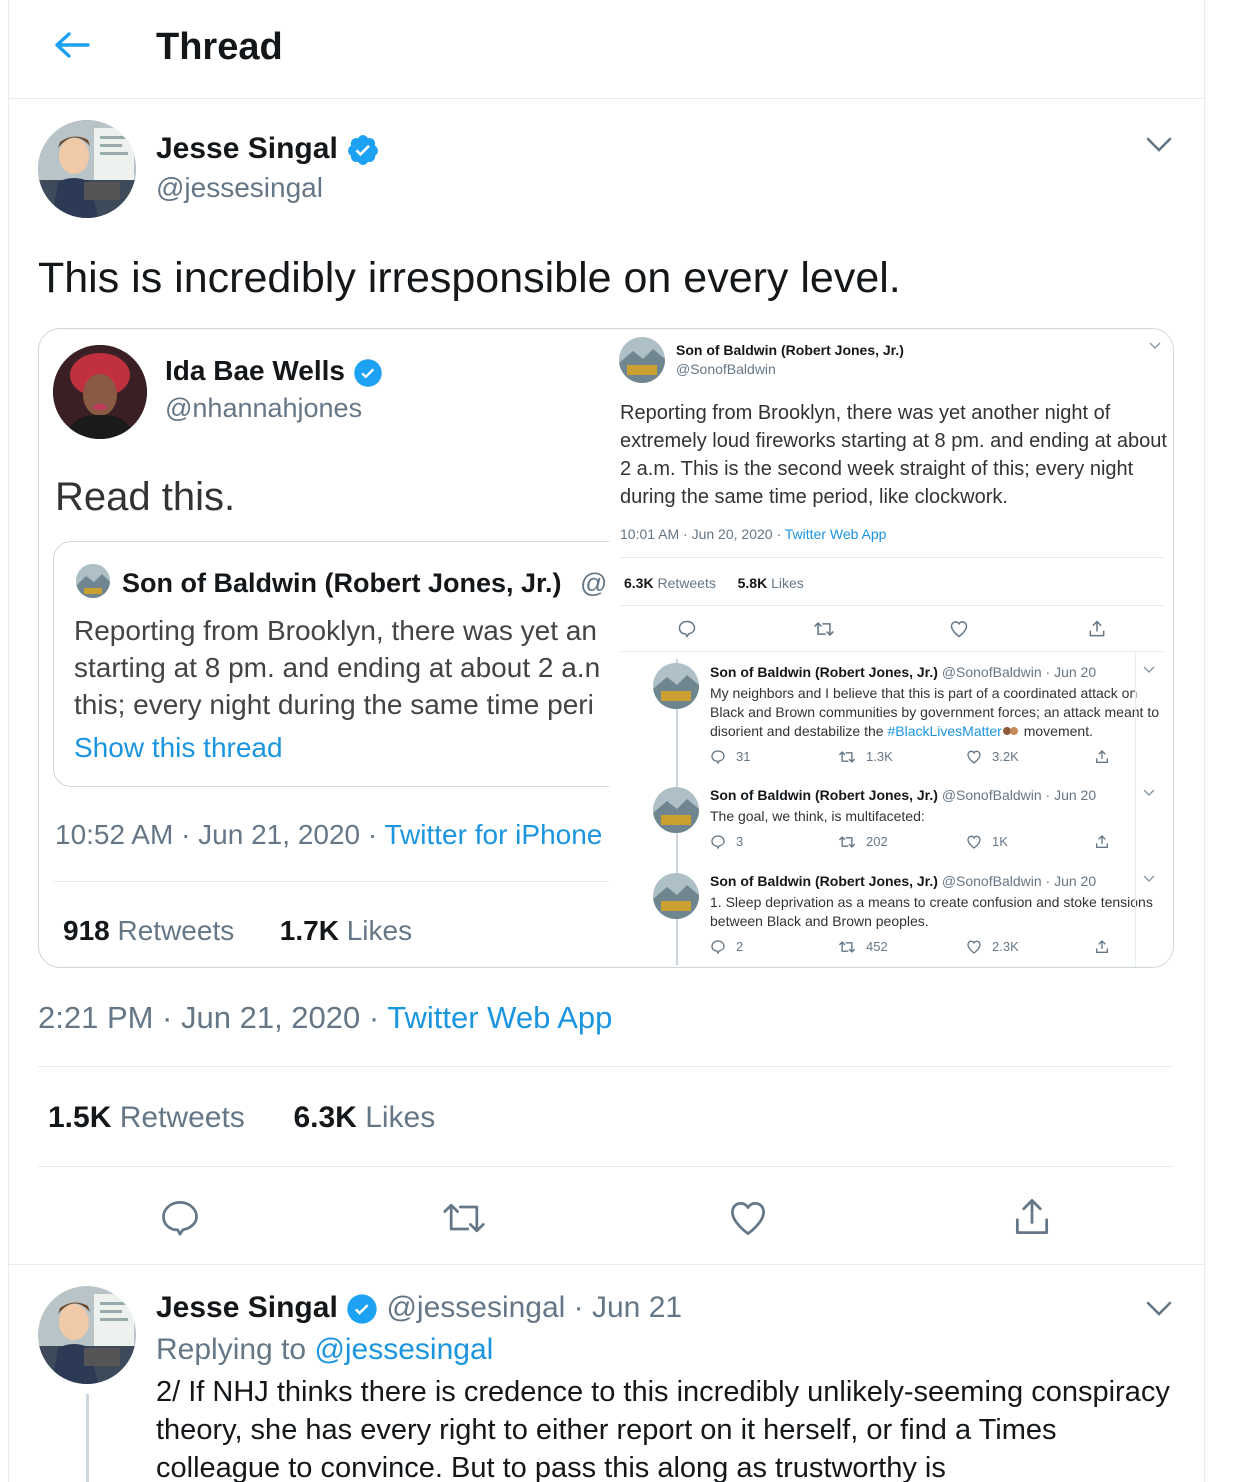  Describe the element at coordinates (1011, 732) in the screenshot. I see `fist-emoji-icon` at that location.